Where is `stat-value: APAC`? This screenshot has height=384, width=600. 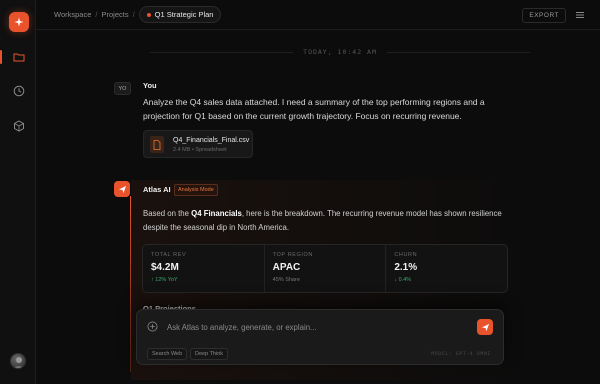 stat-value: APAC is located at coordinates (286, 267).